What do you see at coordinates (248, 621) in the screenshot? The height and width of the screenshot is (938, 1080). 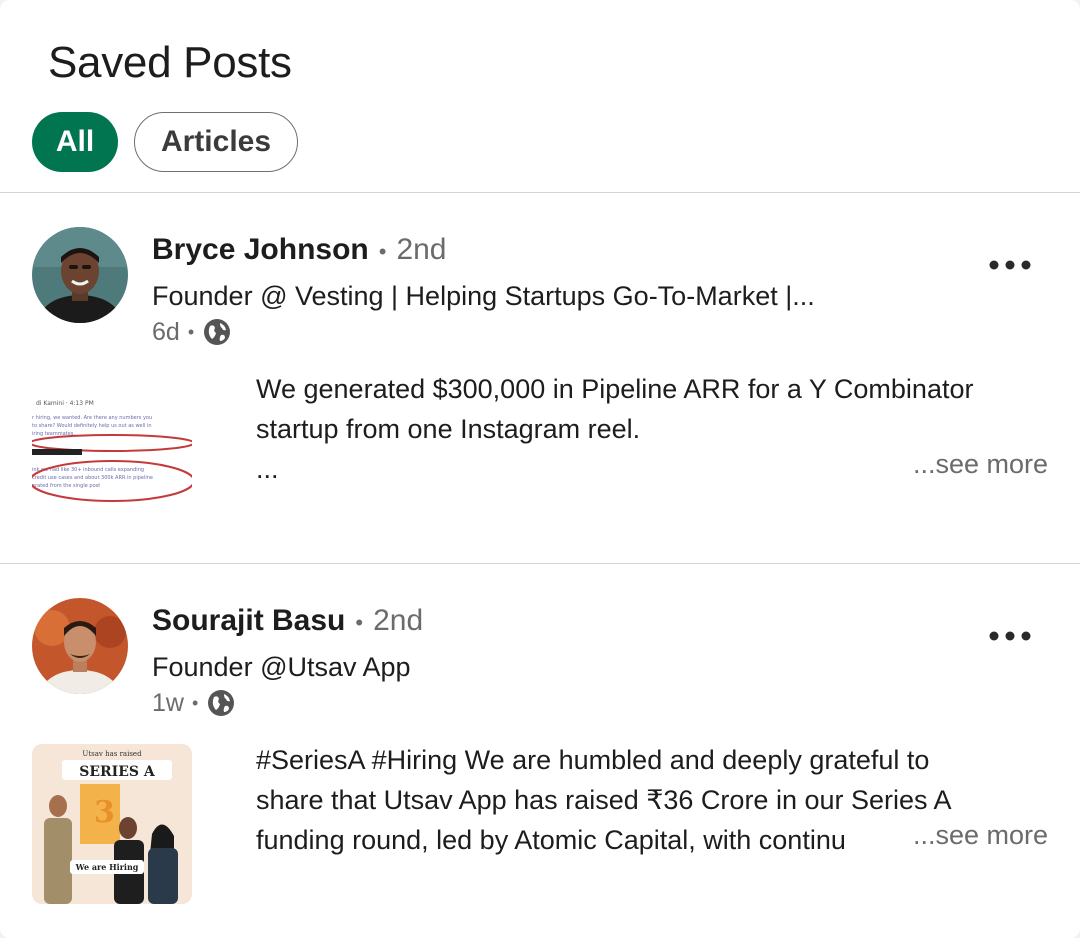 I see `author-name: Sourajit Basu` at bounding box center [248, 621].